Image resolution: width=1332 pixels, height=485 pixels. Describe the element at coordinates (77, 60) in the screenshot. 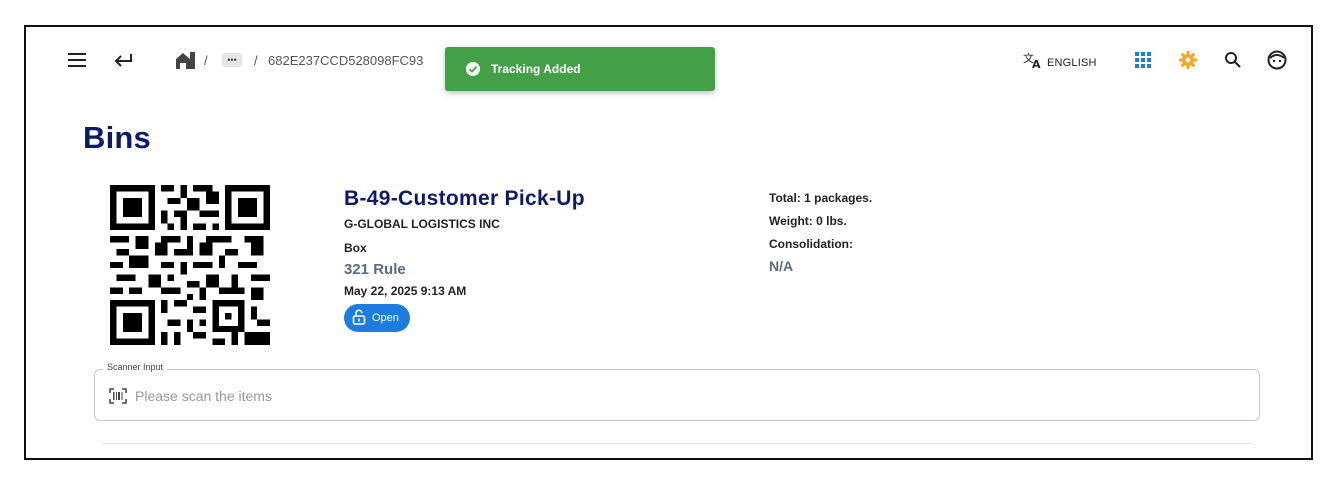

I see `menu-icon` at that location.